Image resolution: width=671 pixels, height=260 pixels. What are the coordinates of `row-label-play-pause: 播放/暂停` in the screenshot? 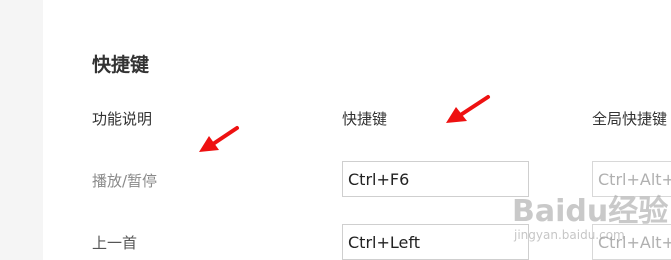 It's located at (125, 181).